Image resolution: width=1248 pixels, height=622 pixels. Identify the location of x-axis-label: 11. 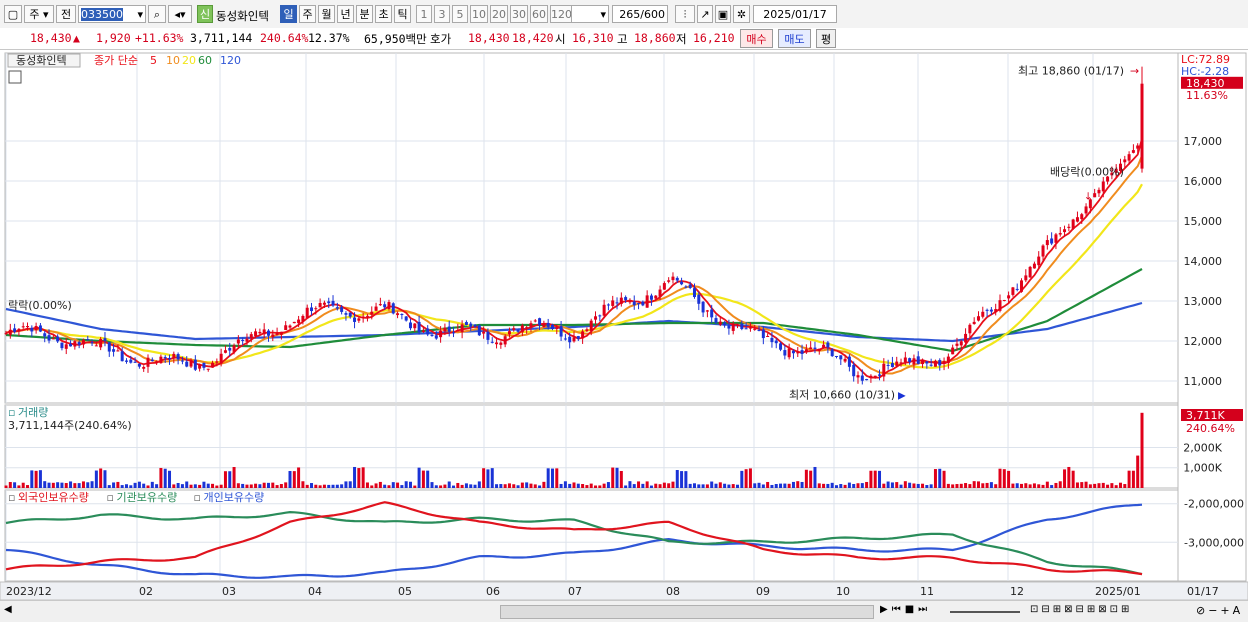
(927, 591).